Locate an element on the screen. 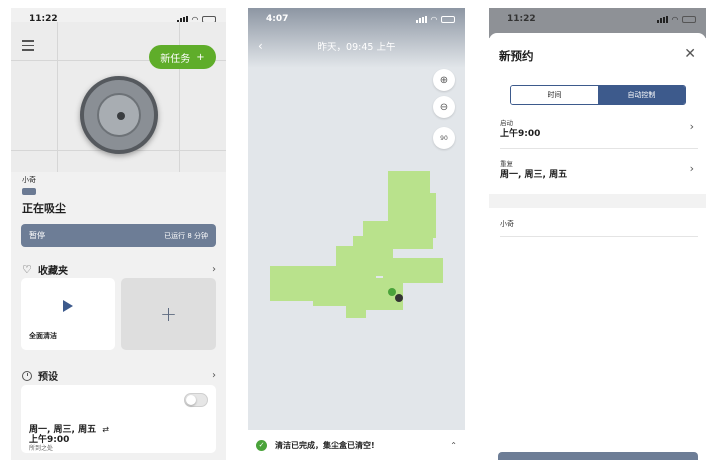 The height and width of the screenshot is (465, 720). robot-image is located at coordinates (119, 115).